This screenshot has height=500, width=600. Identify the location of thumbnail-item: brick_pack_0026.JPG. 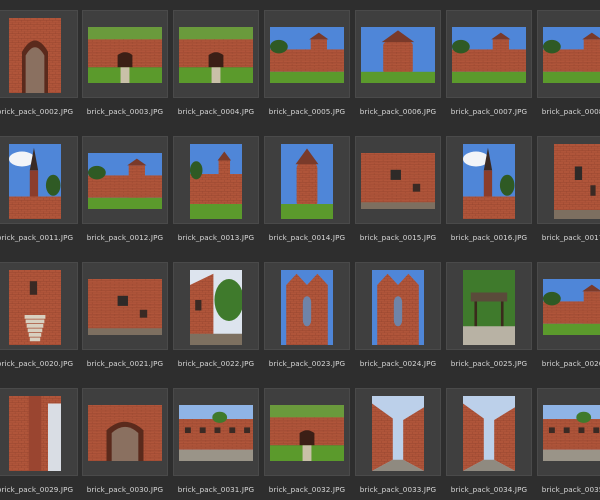
(568, 317).